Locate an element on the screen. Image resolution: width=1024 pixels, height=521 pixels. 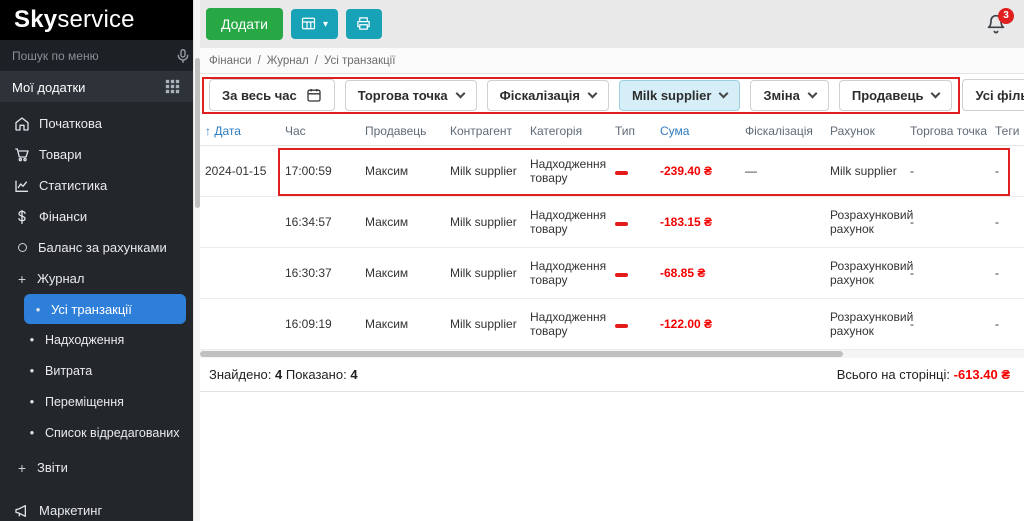
sidebar-item-products: Товари is located at coordinates (96, 154).